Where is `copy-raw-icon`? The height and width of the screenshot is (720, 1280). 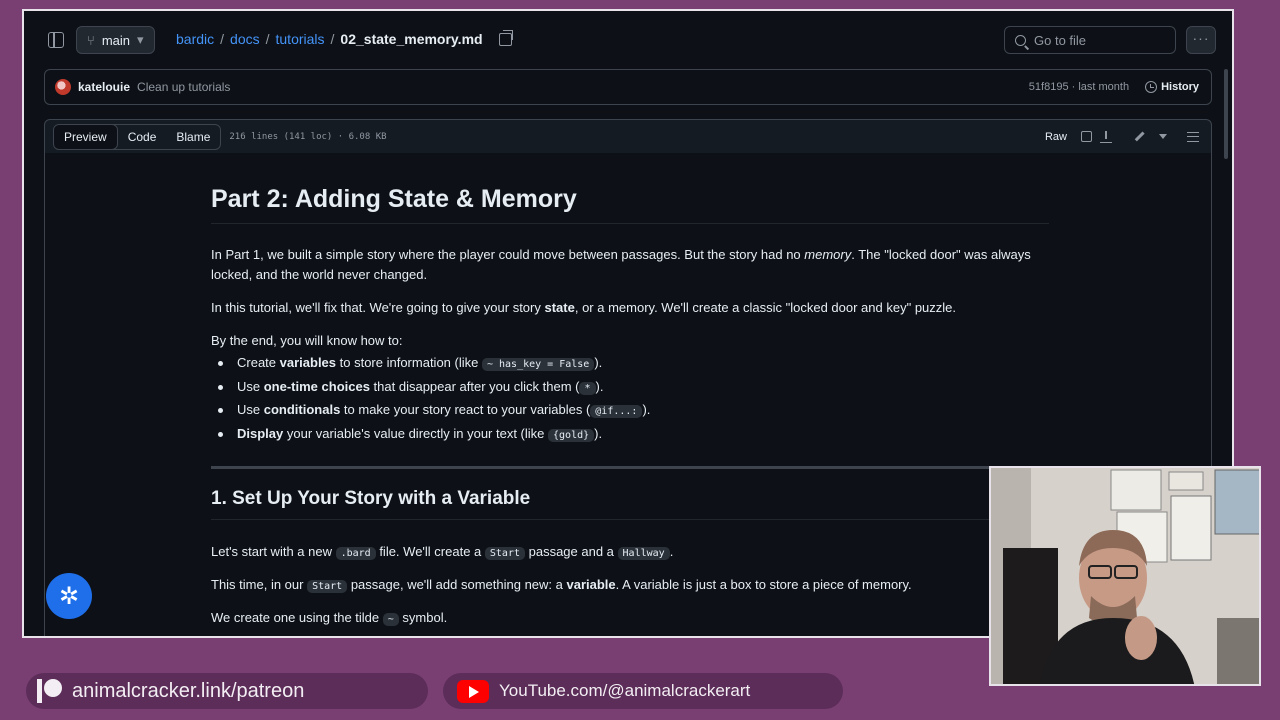
copy-raw-icon is located at coordinates (1086, 136).